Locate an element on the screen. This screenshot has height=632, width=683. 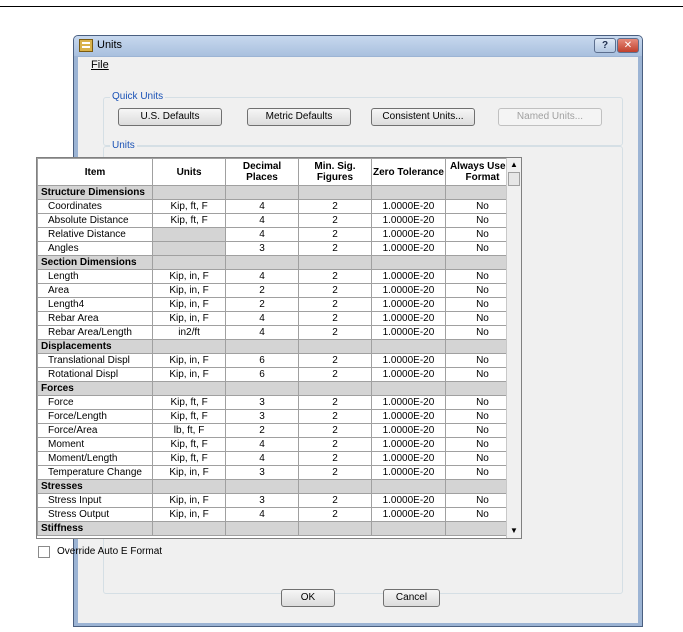
table-row: Stress Output Kip, in, F 4 2 1.0000E-20 No is located at coordinates (279, 514).